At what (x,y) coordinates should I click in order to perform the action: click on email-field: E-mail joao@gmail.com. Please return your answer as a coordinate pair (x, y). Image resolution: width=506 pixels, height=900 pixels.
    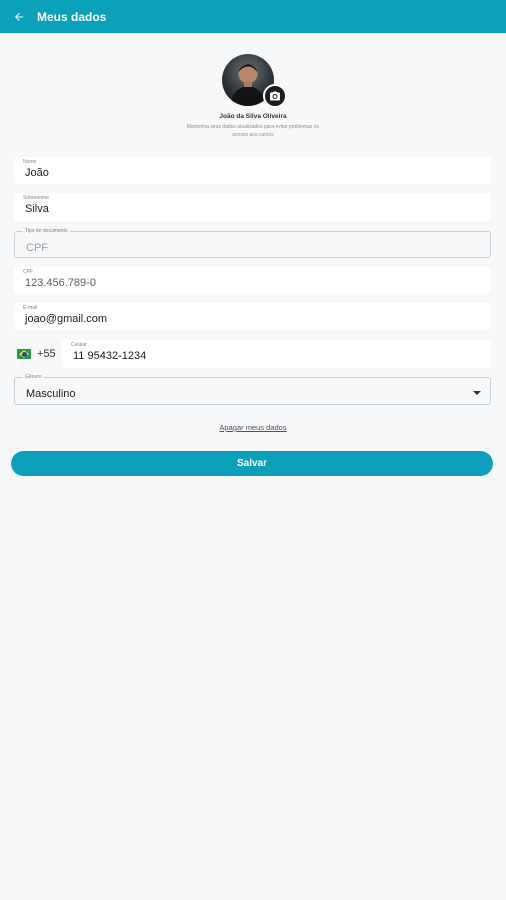
    Looking at the image, I should click on (252, 316).